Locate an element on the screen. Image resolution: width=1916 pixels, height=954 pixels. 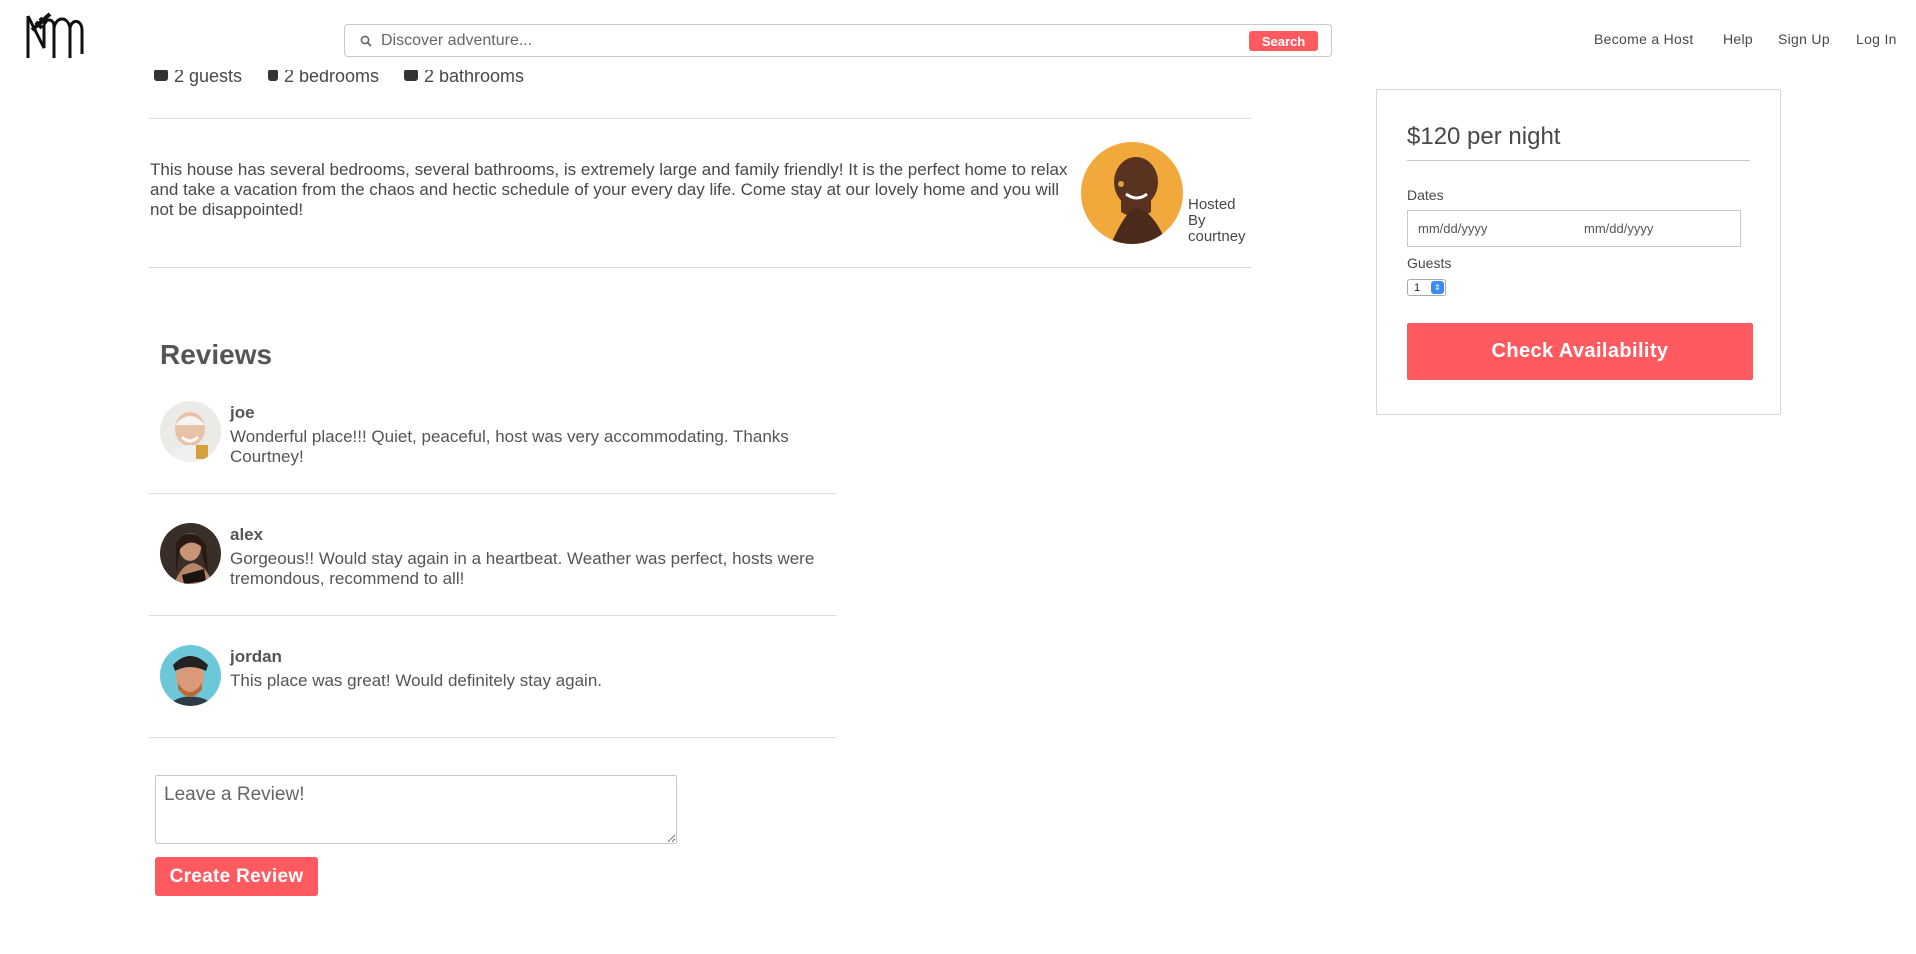
stat-bedrooms-label: 2 bedrooms is located at coordinates (332, 76).